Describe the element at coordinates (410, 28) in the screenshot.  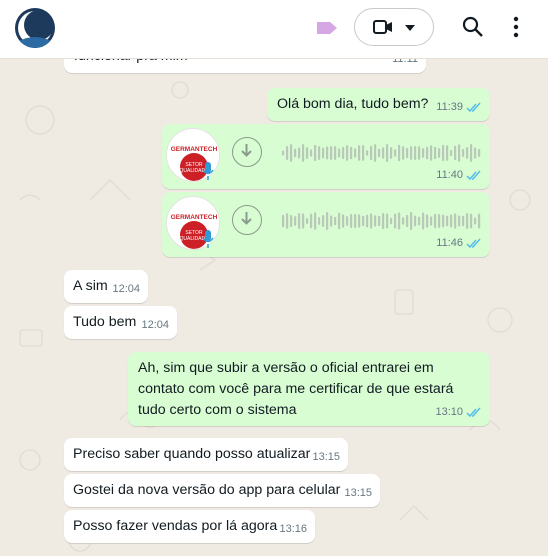
I see `chevron-down-icon` at that location.